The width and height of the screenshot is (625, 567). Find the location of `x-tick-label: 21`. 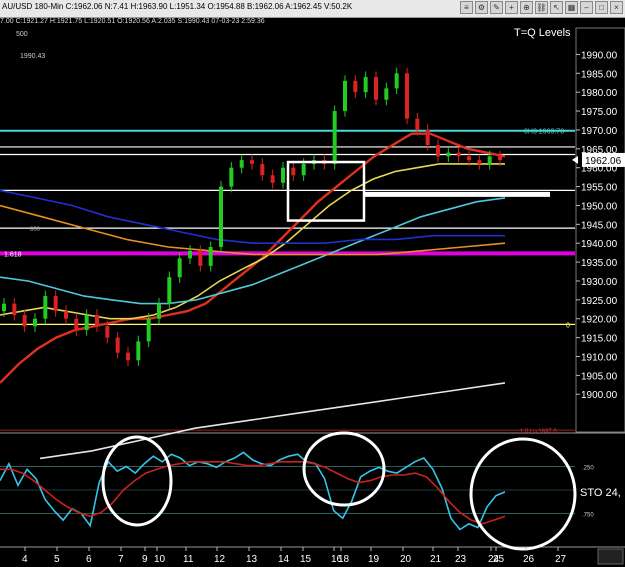

x-tick-label: 21 is located at coordinates (436, 559).